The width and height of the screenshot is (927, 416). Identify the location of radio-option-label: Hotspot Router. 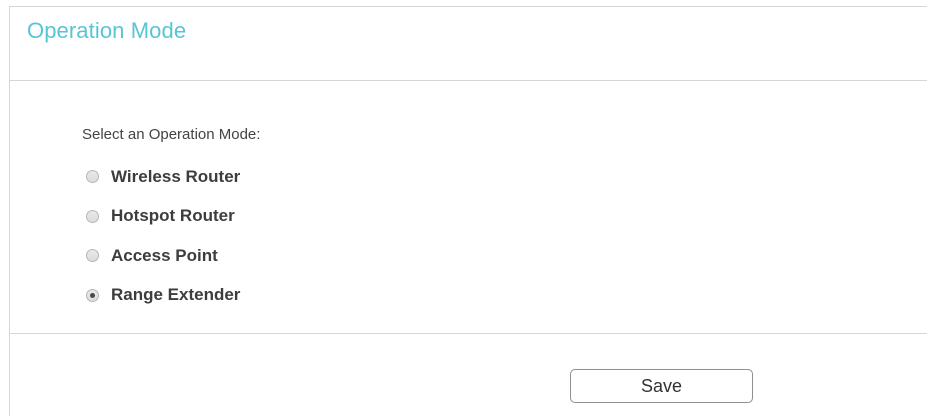
(173, 216).